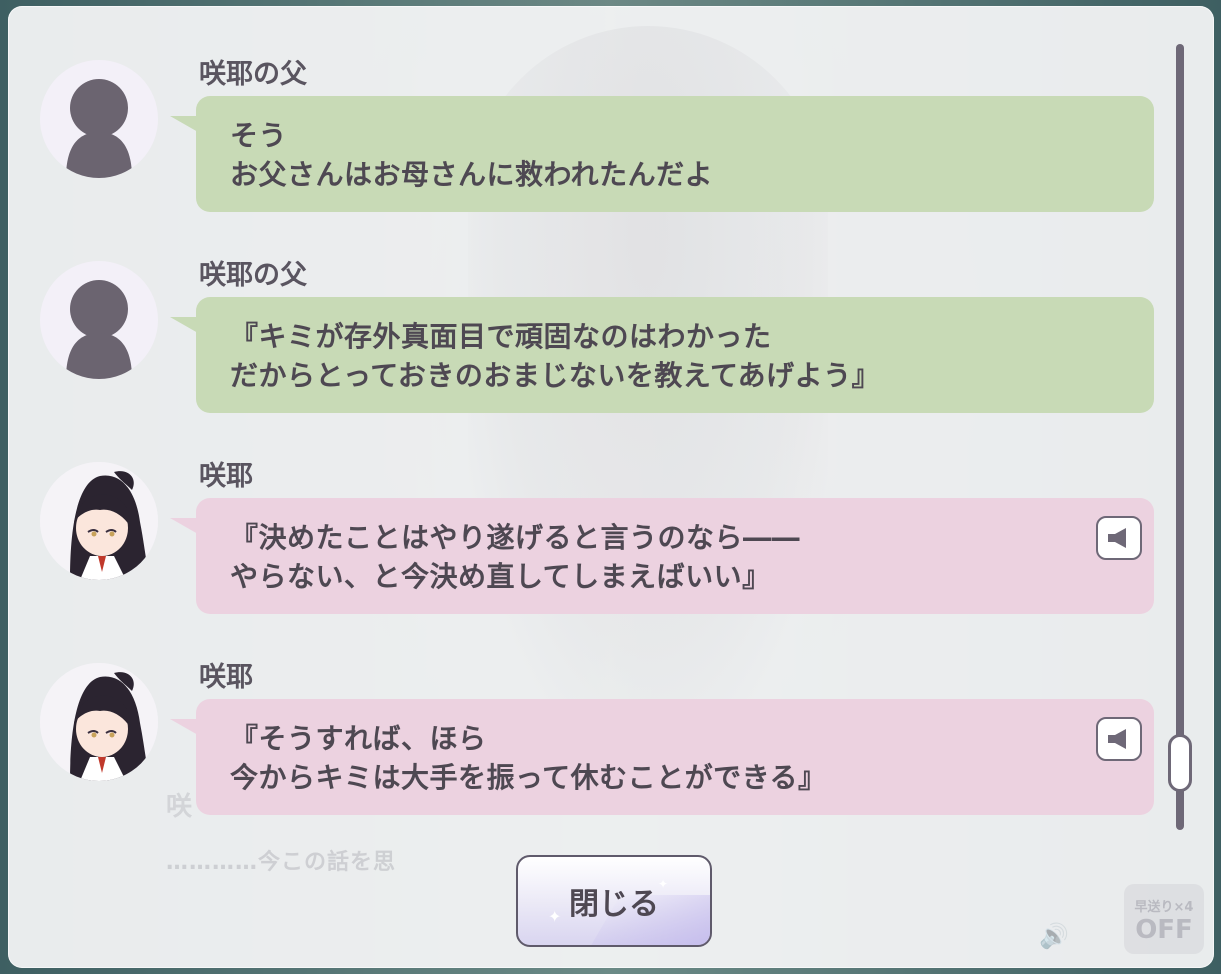  I want to click on fast-forward-state: OFF, so click(1164, 930).